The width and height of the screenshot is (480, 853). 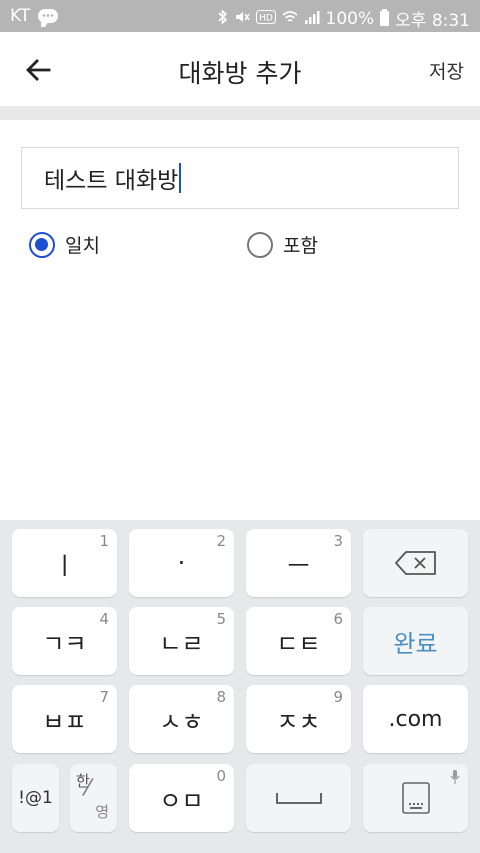 What do you see at coordinates (290, 19) in the screenshot?
I see `wifi-icon` at bounding box center [290, 19].